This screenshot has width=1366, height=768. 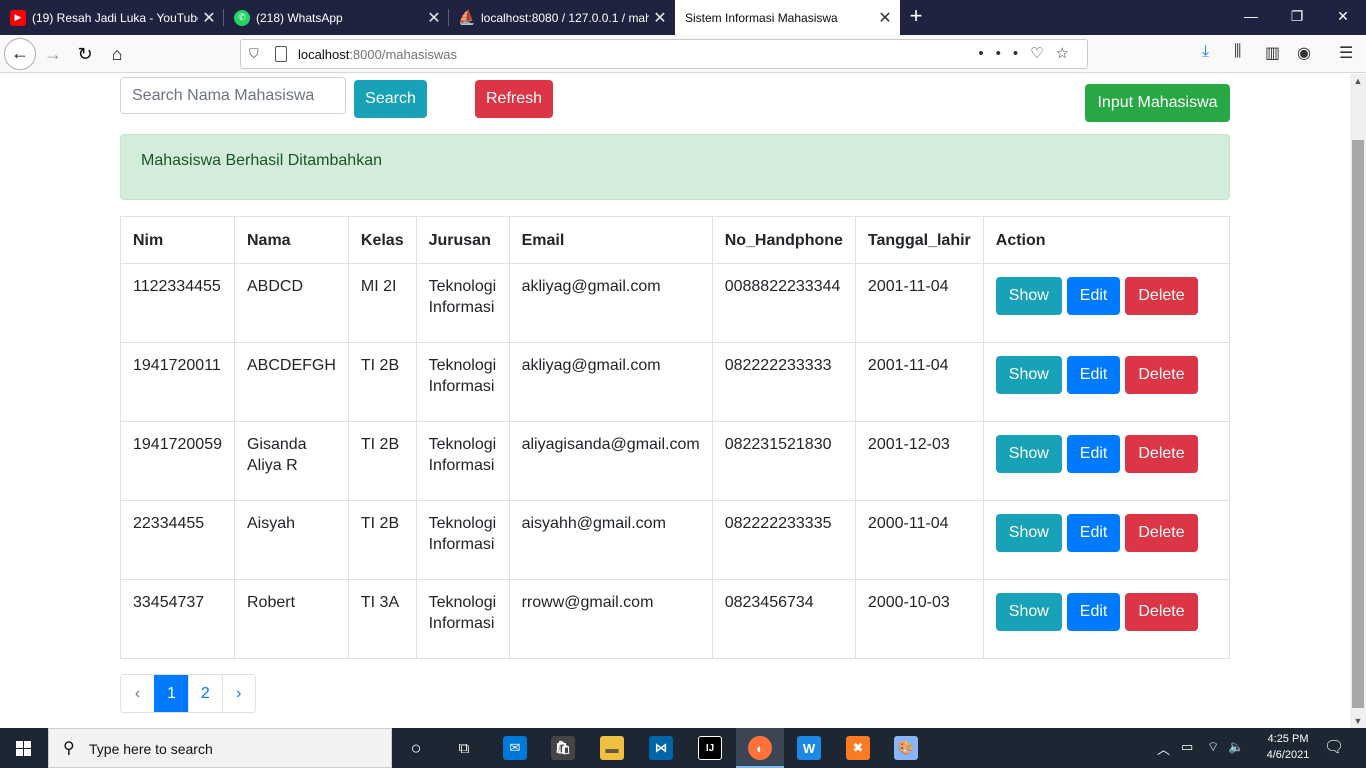 I want to click on volume-icon: 🔈, so click(x=1236, y=747).